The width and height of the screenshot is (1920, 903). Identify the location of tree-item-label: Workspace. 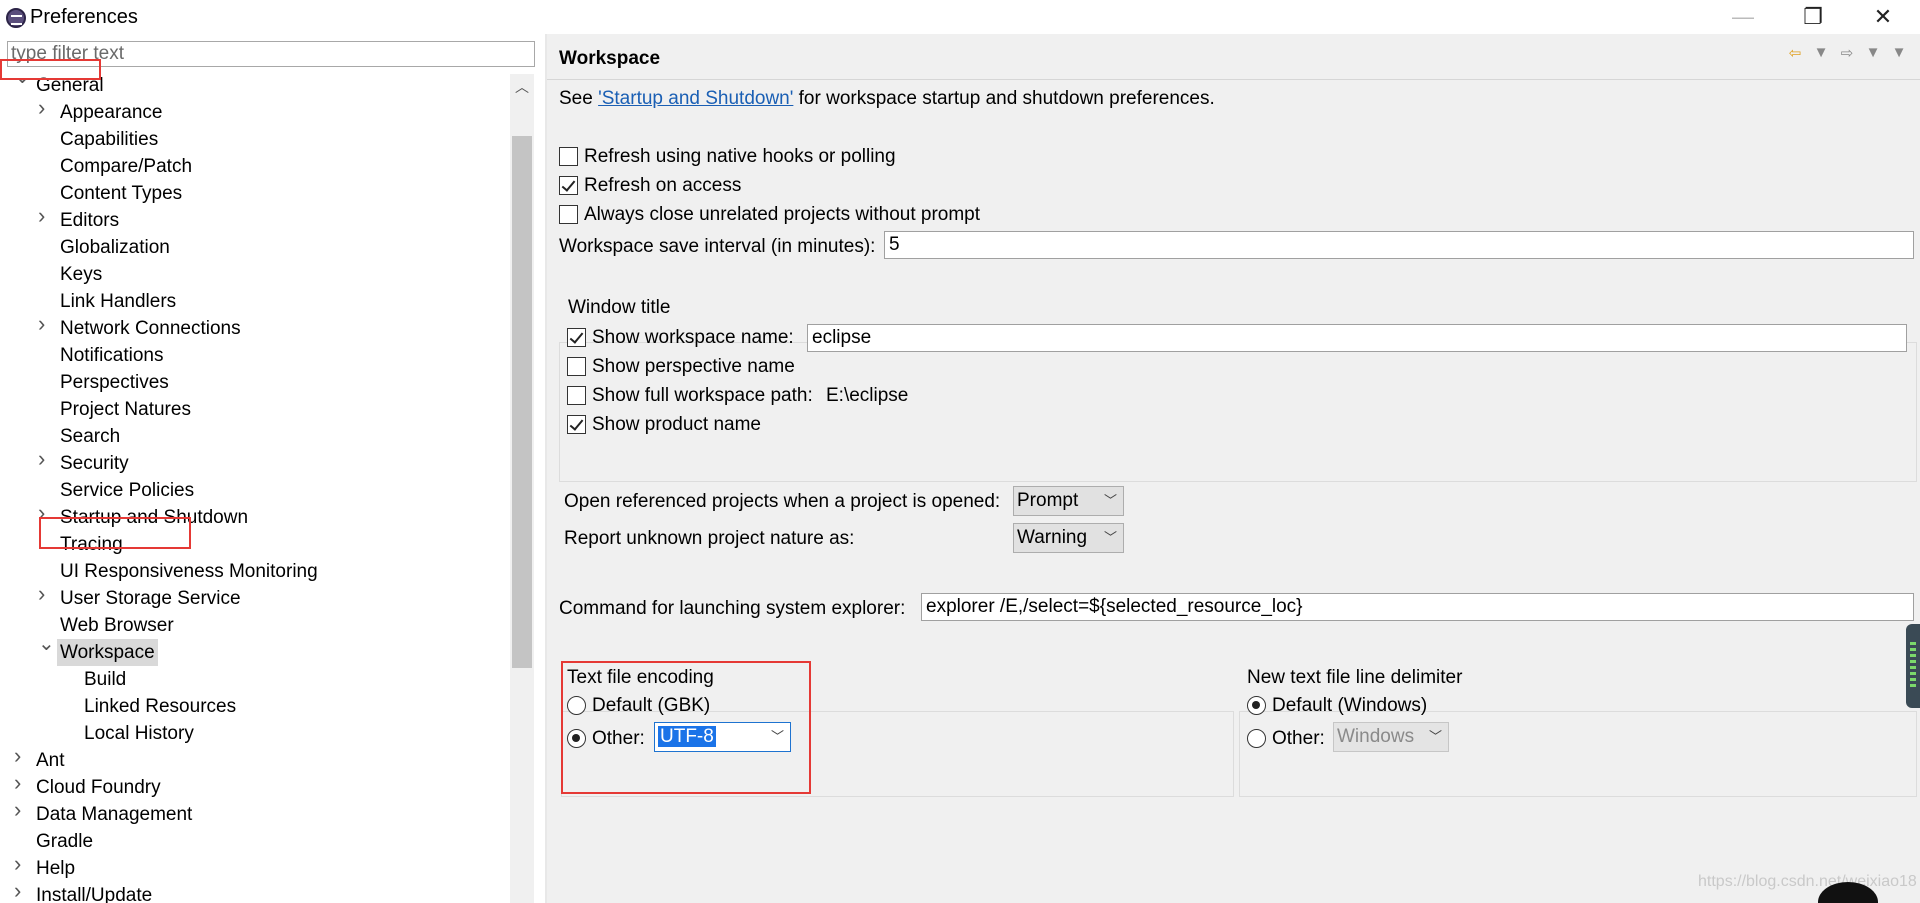
(107, 652).